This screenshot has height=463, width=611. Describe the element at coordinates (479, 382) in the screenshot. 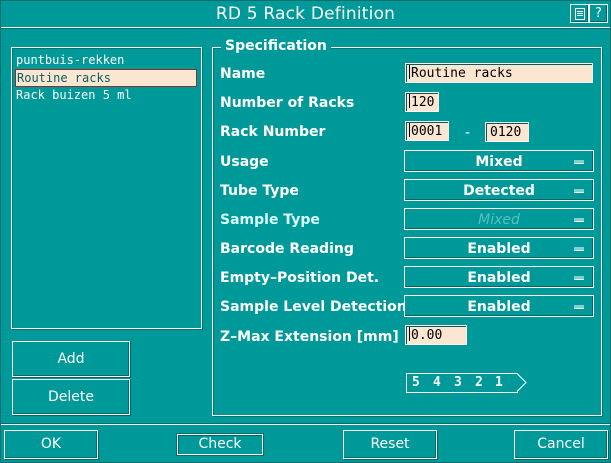

I see `rack-position-label: 2` at that location.